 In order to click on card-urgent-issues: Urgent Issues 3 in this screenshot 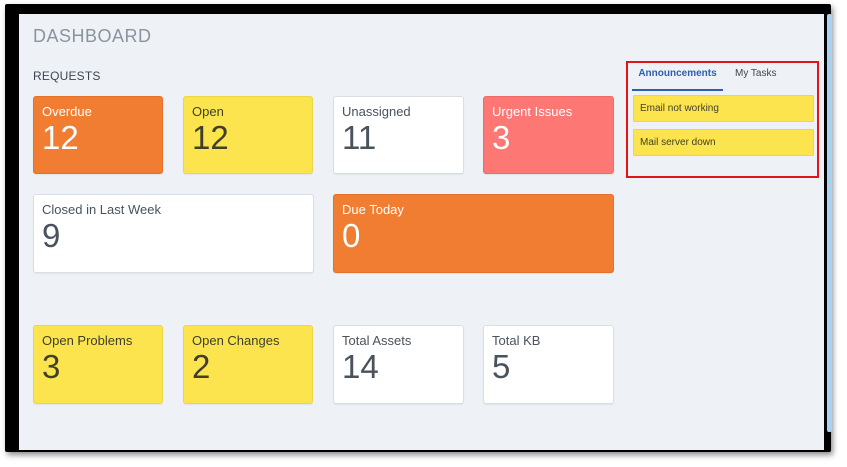, I will do `click(548, 135)`.